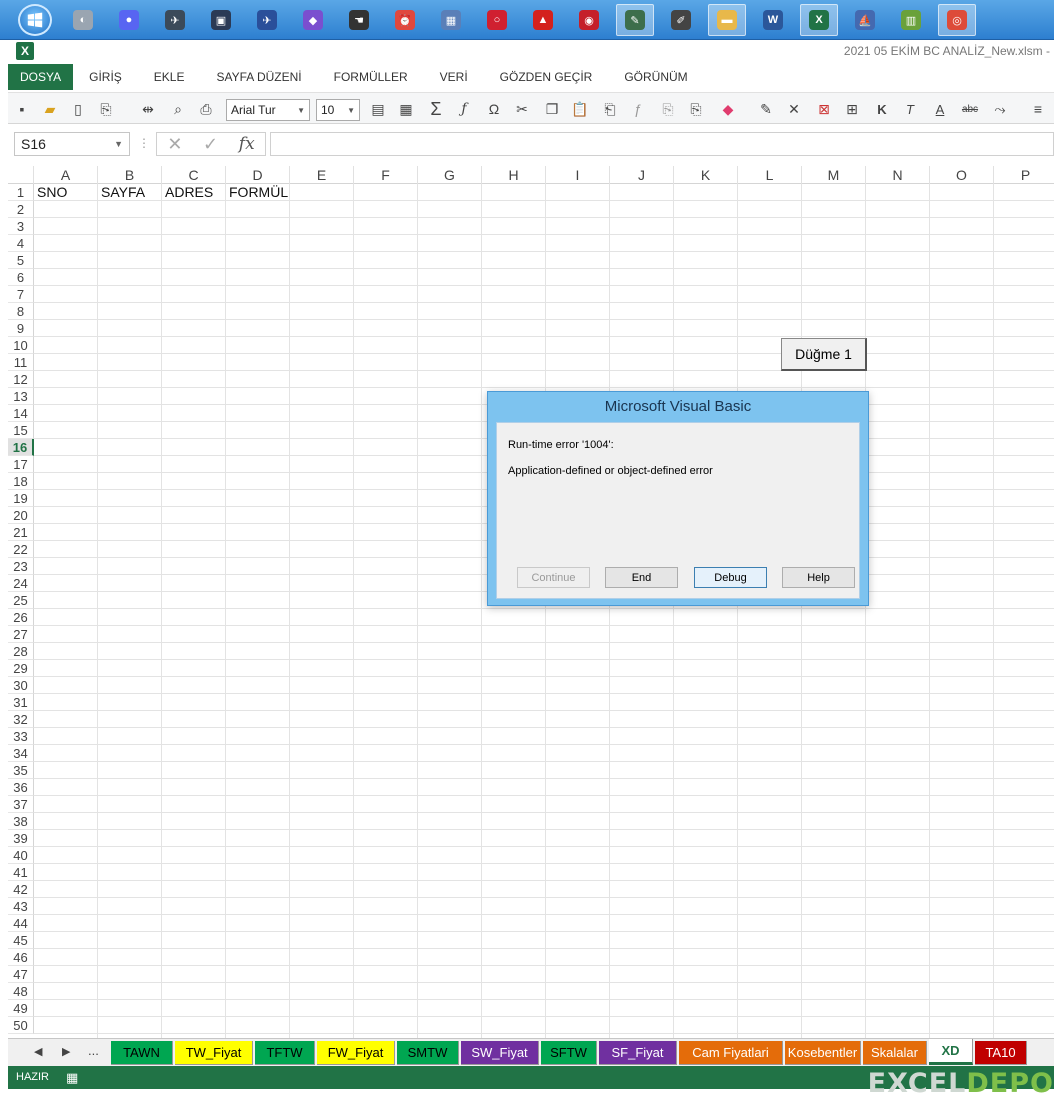 This screenshot has width=1054, height=1097. What do you see at coordinates (655, 77) in the screenshot?
I see `tab-gorunum: GÖRÜNÜM` at bounding box center [655, 77].